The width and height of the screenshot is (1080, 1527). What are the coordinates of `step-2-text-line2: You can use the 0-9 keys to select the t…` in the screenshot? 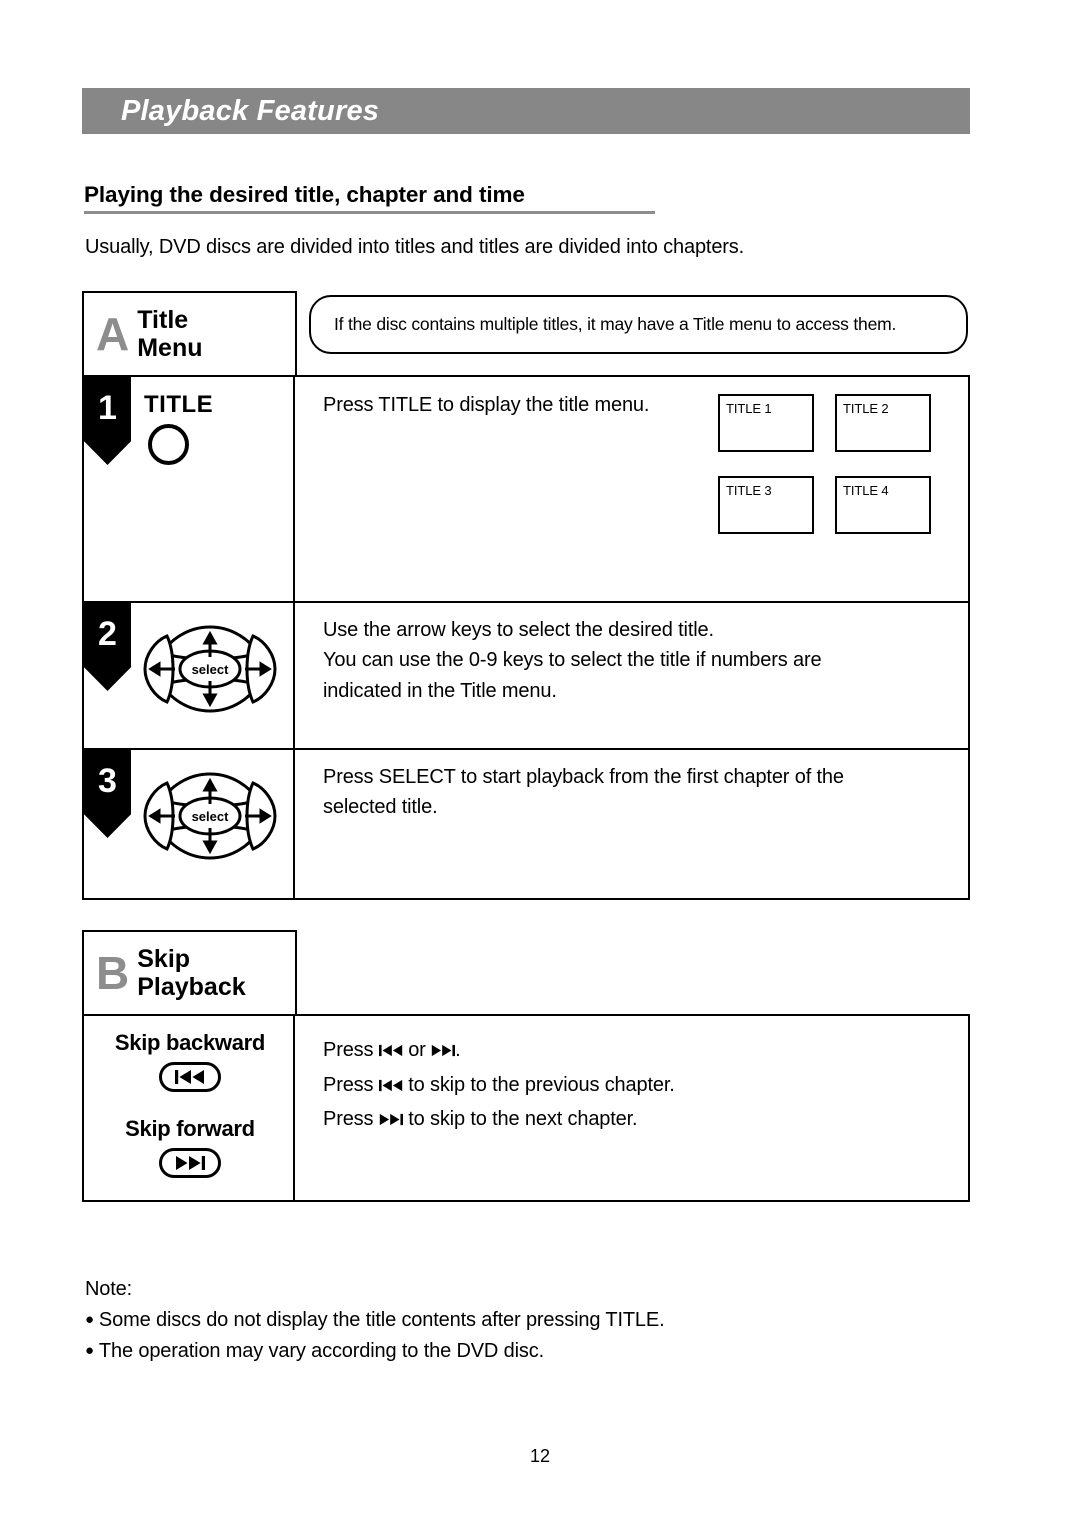 It's located at (572, 660).